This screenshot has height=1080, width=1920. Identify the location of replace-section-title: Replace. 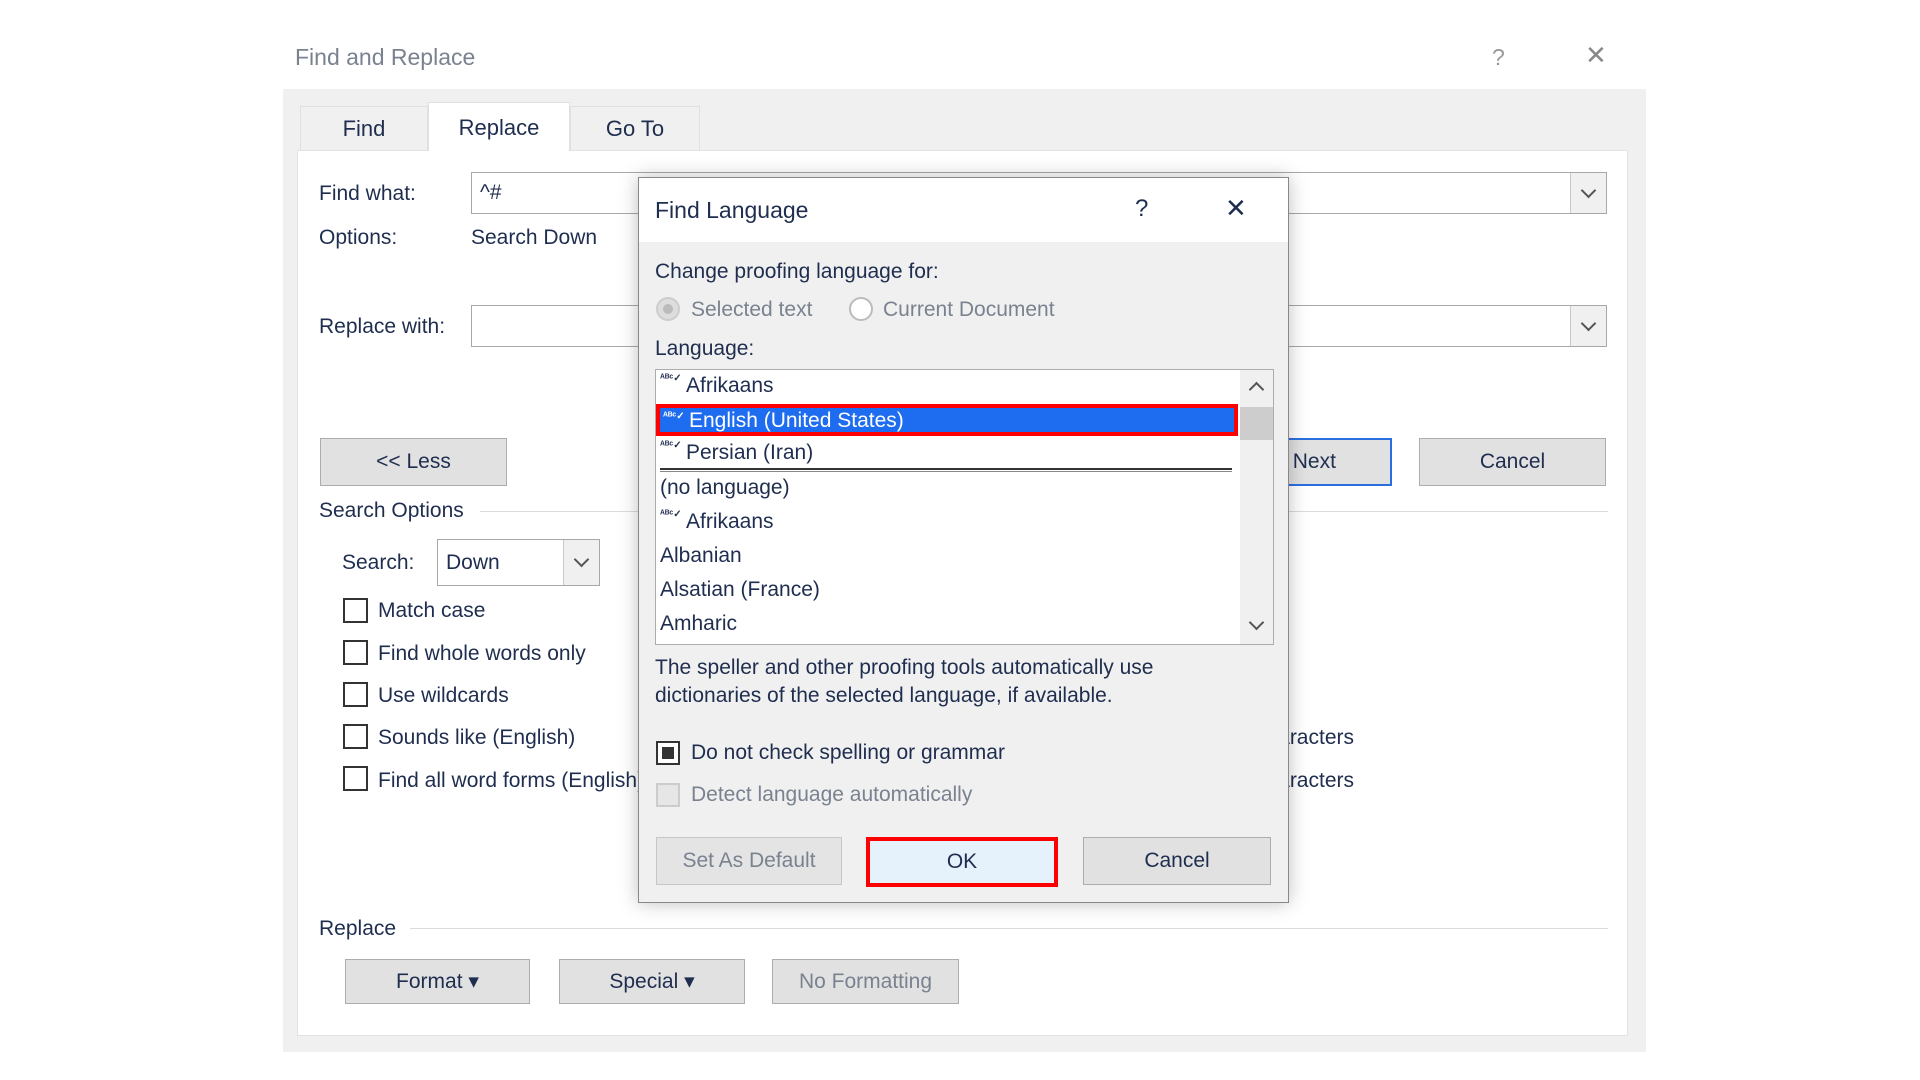
(358, 928).